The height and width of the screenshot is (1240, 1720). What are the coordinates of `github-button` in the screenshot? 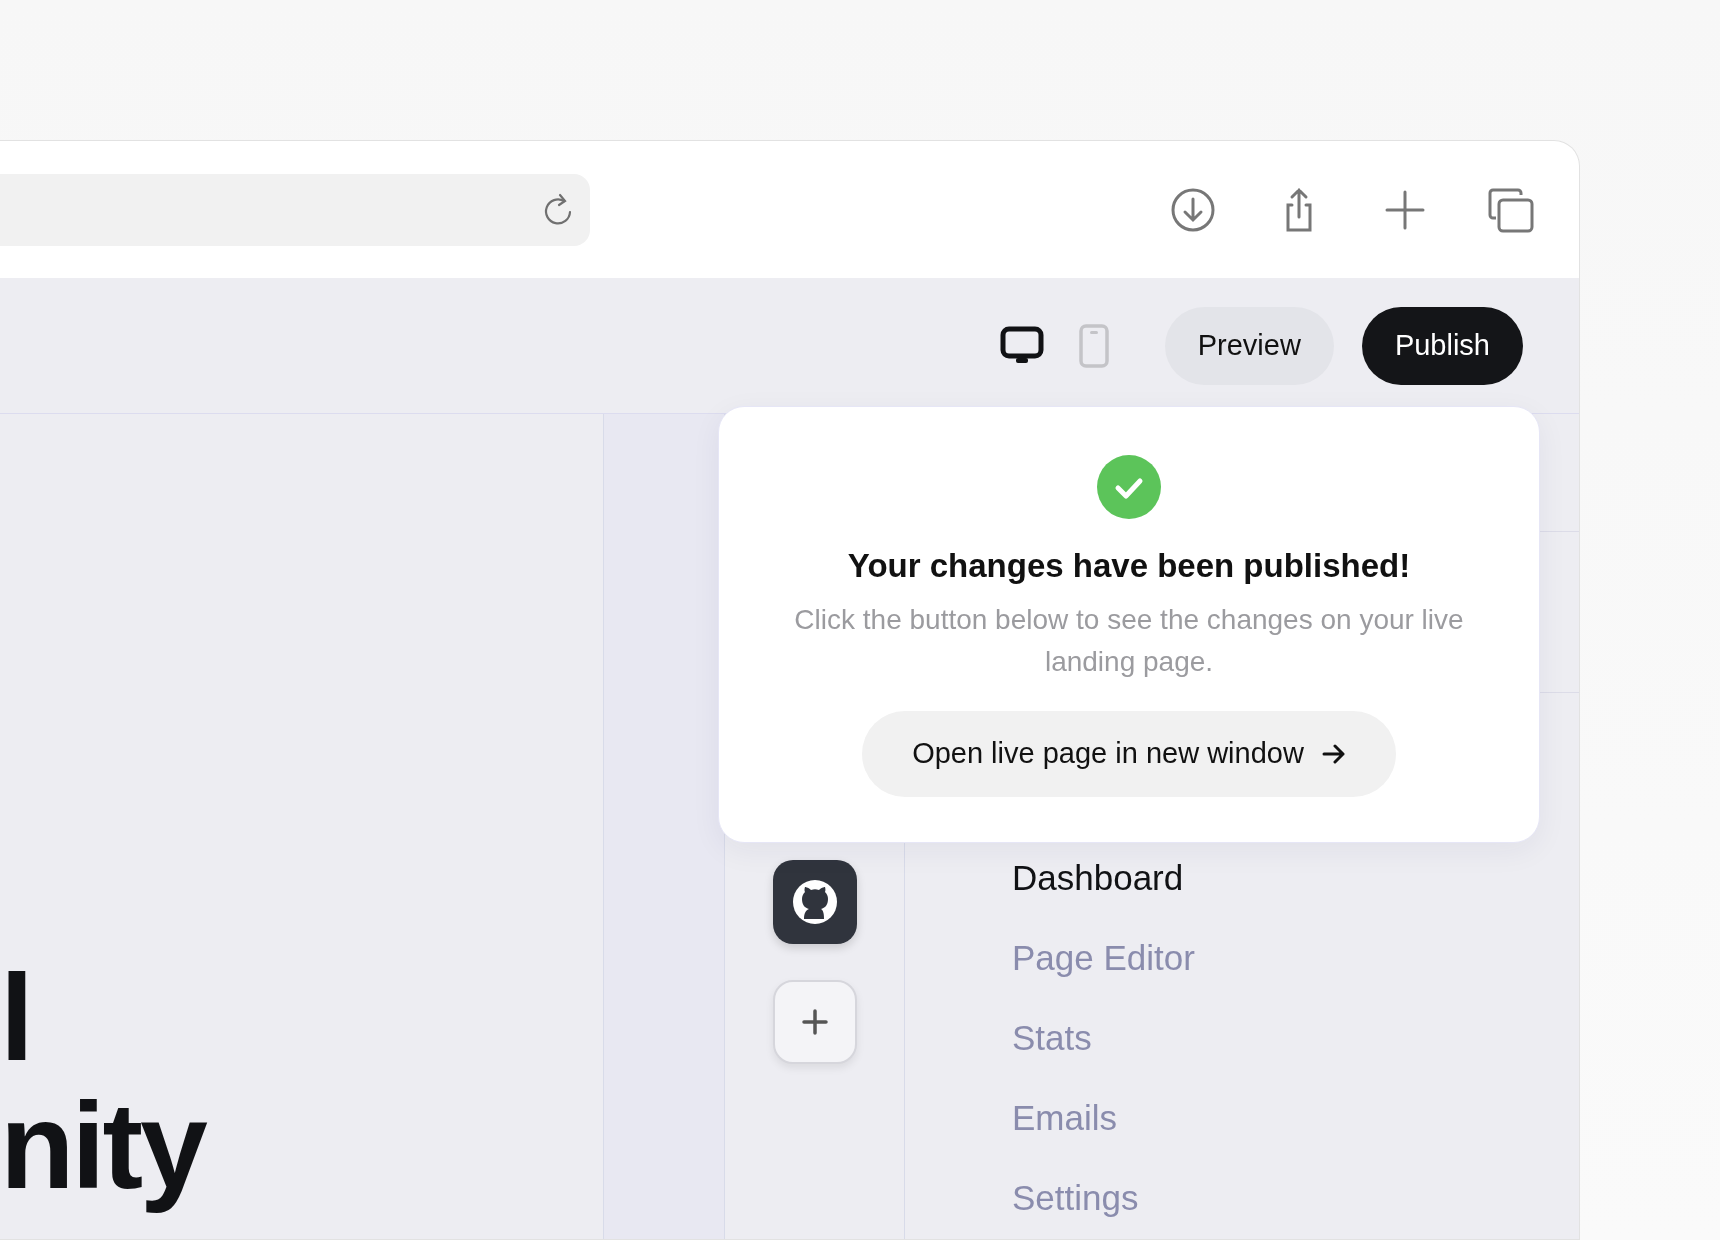 It's located at (814, 902).